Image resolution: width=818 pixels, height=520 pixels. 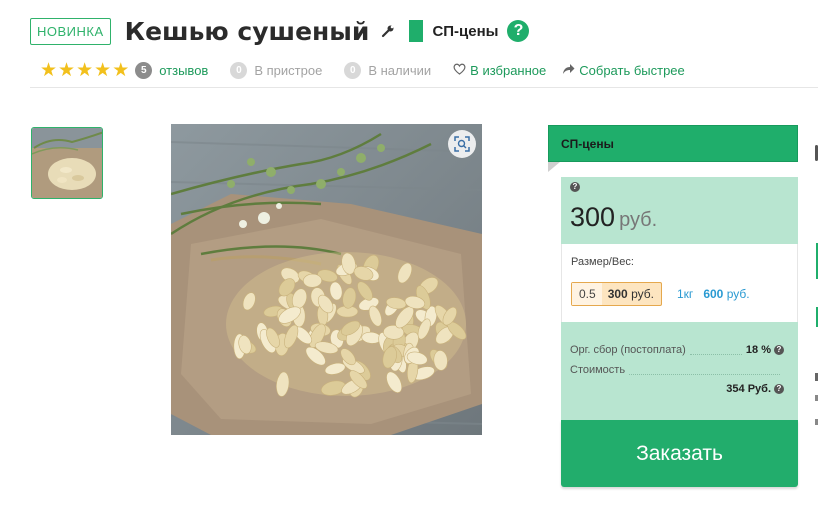 I want to click on new-badge: НОВИНКА, so click(x=70, y=31).